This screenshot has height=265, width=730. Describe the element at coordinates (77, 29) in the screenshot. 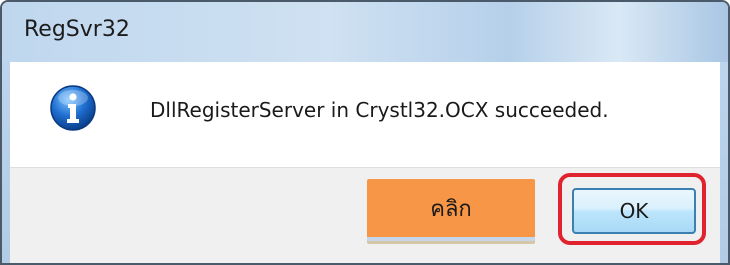

I see `window-title: RegSvr32` at that location.